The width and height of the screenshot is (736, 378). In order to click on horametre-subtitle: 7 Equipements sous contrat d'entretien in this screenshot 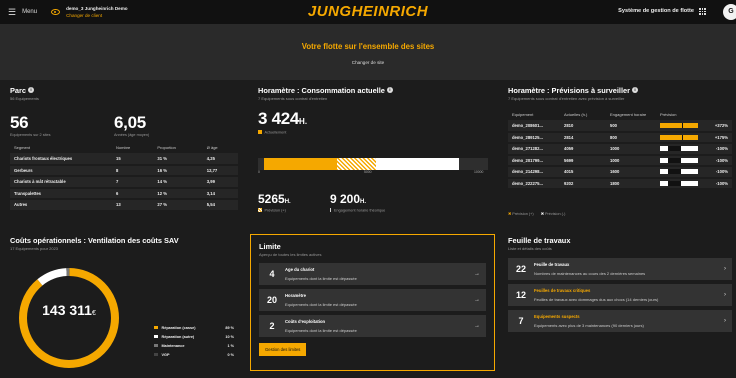, I will do `click(293, 98)`.